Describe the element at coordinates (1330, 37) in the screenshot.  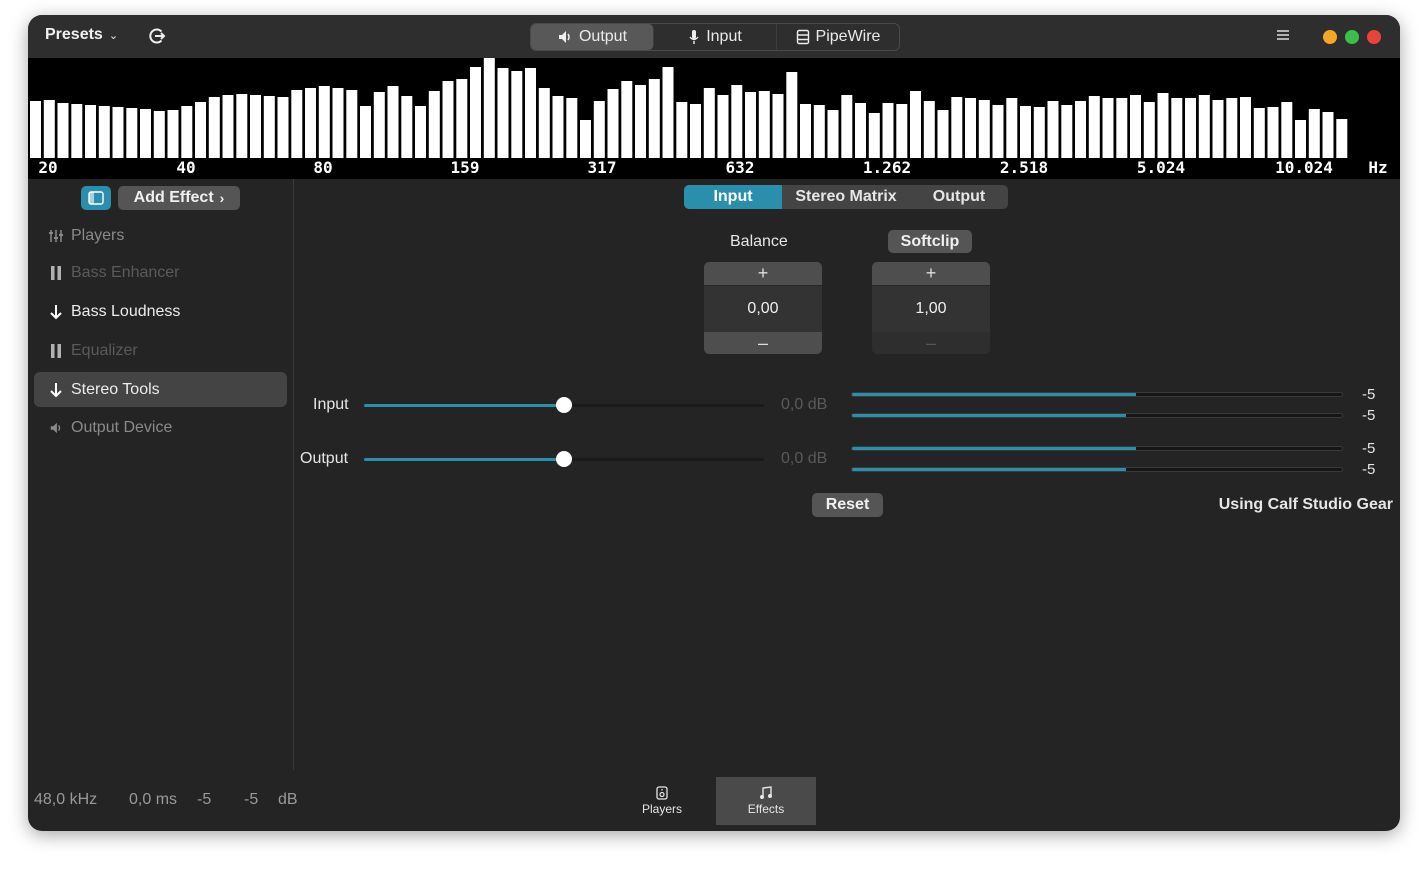
I see `minimize-button` at that location.